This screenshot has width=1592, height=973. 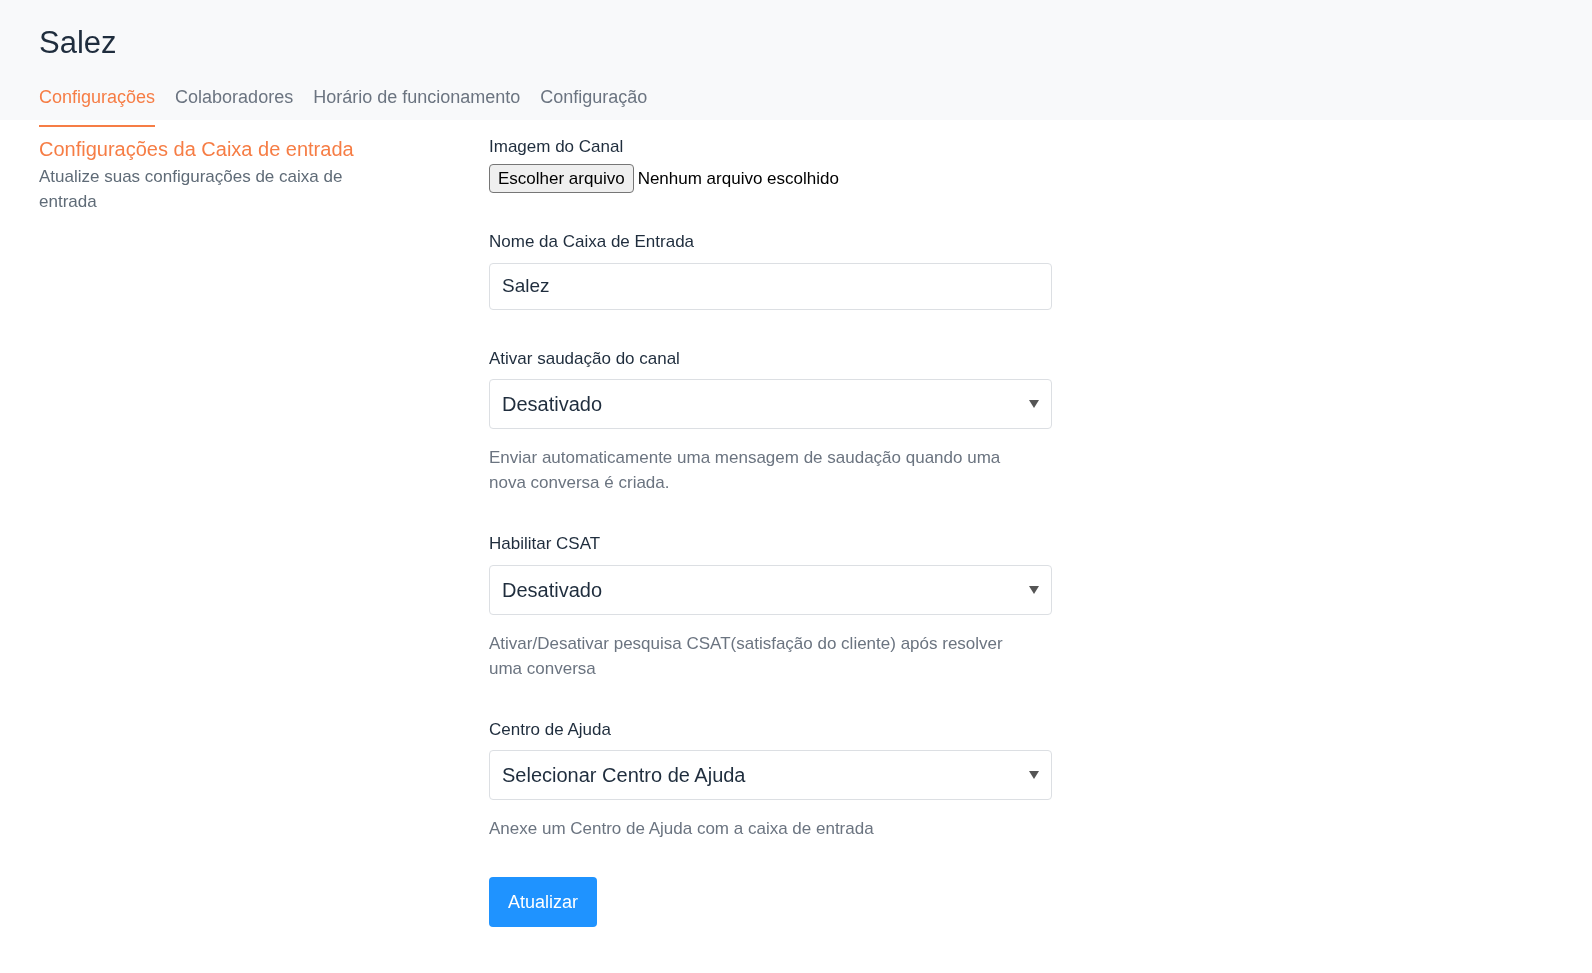 I want to click on tab: Horário de funcionamento, so click(x=417, y=105).